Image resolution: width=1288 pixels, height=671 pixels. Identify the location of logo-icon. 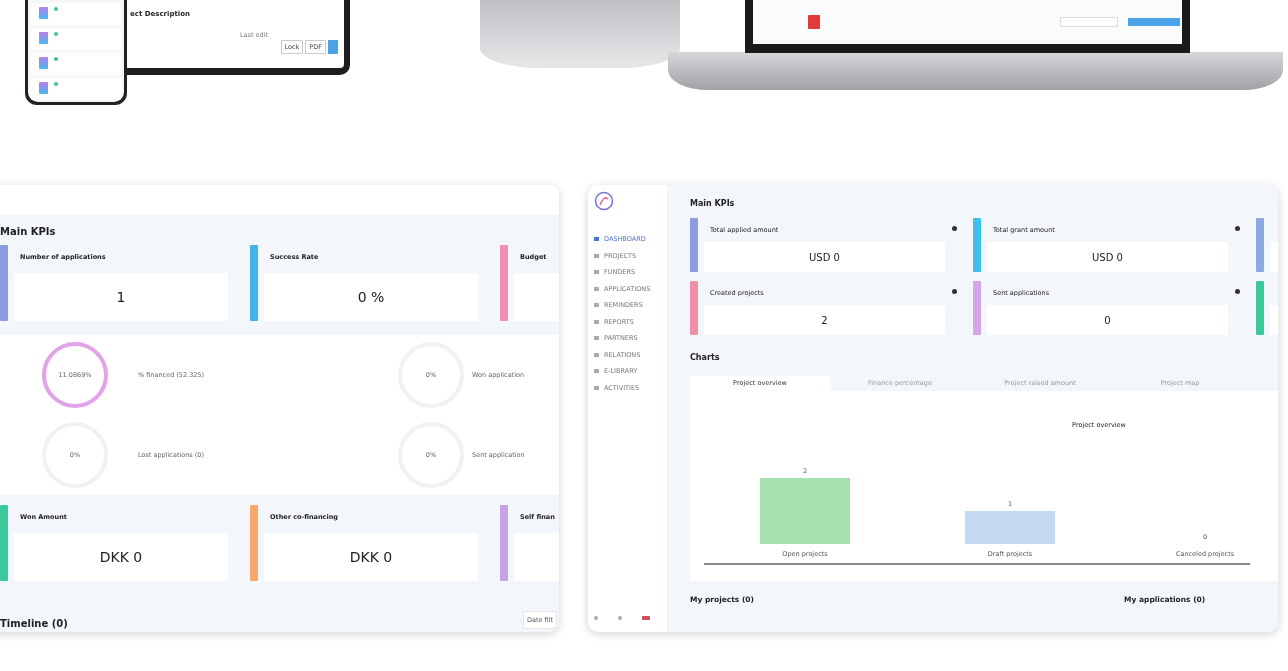
(604, 201).